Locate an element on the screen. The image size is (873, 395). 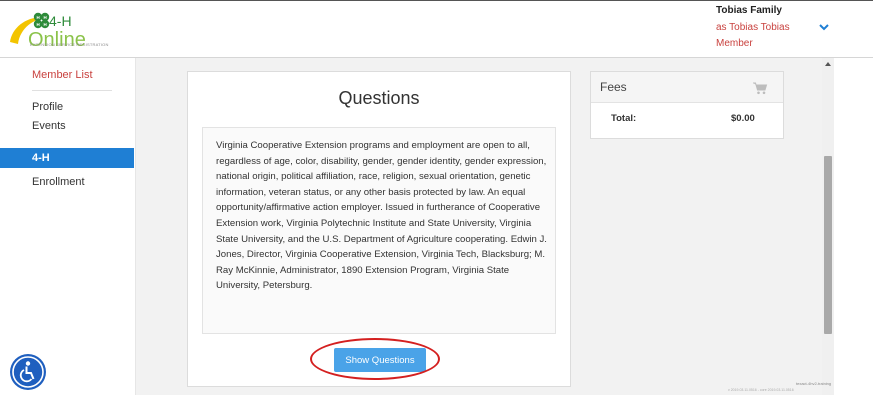
sidebar-item-4h-label: 4-H is located at coordinates (41, 158).